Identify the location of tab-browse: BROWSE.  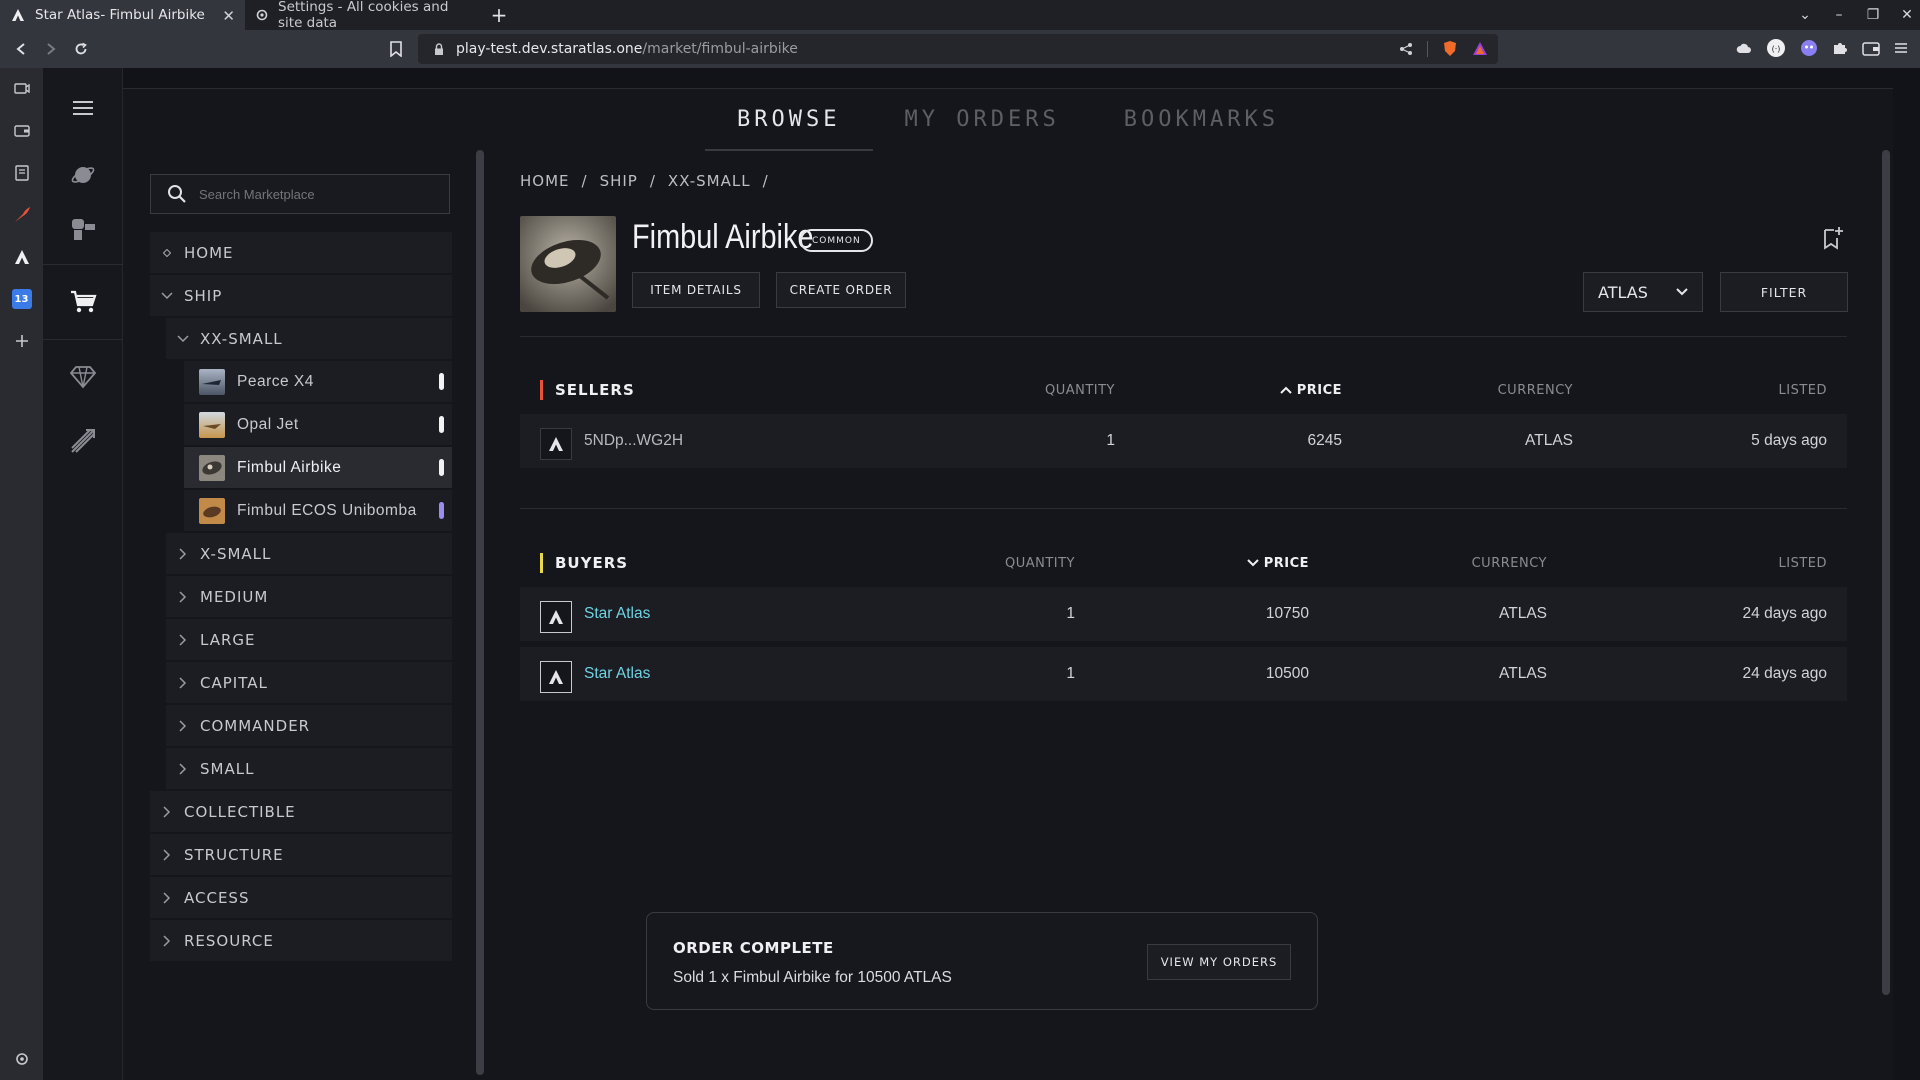
(789, 120).